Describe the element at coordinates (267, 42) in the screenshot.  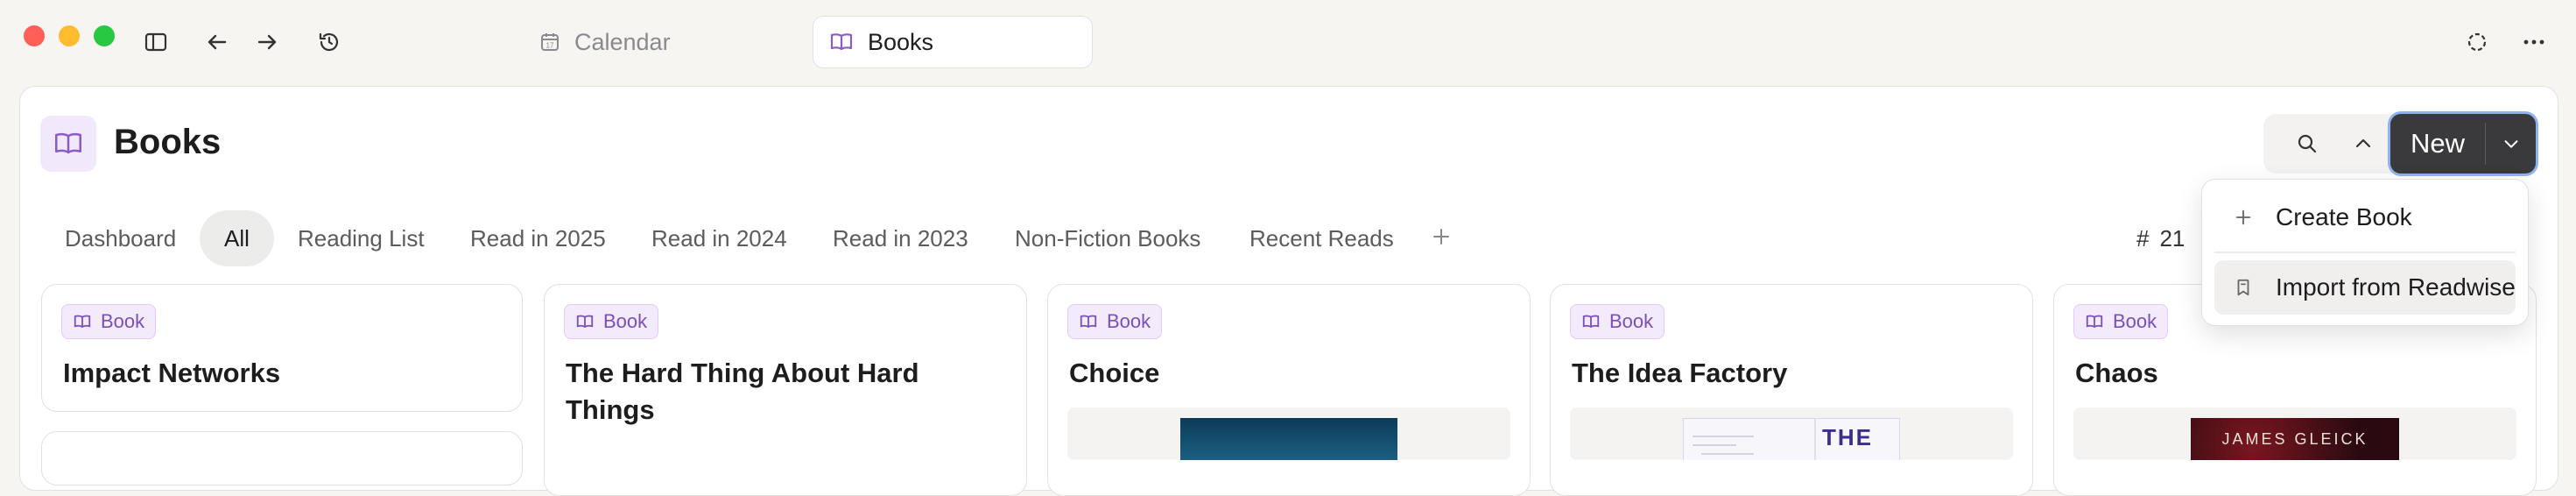
I see `forward-arrow-icon` at that location.